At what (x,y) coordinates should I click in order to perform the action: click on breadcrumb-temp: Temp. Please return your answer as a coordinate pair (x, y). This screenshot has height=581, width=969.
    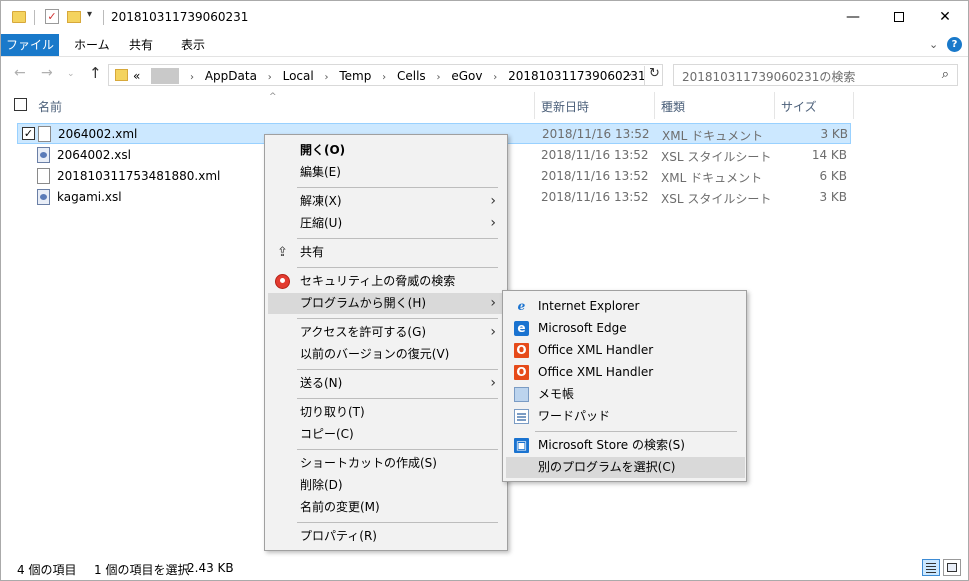
    Looking at the image, I should click on (355, 76).